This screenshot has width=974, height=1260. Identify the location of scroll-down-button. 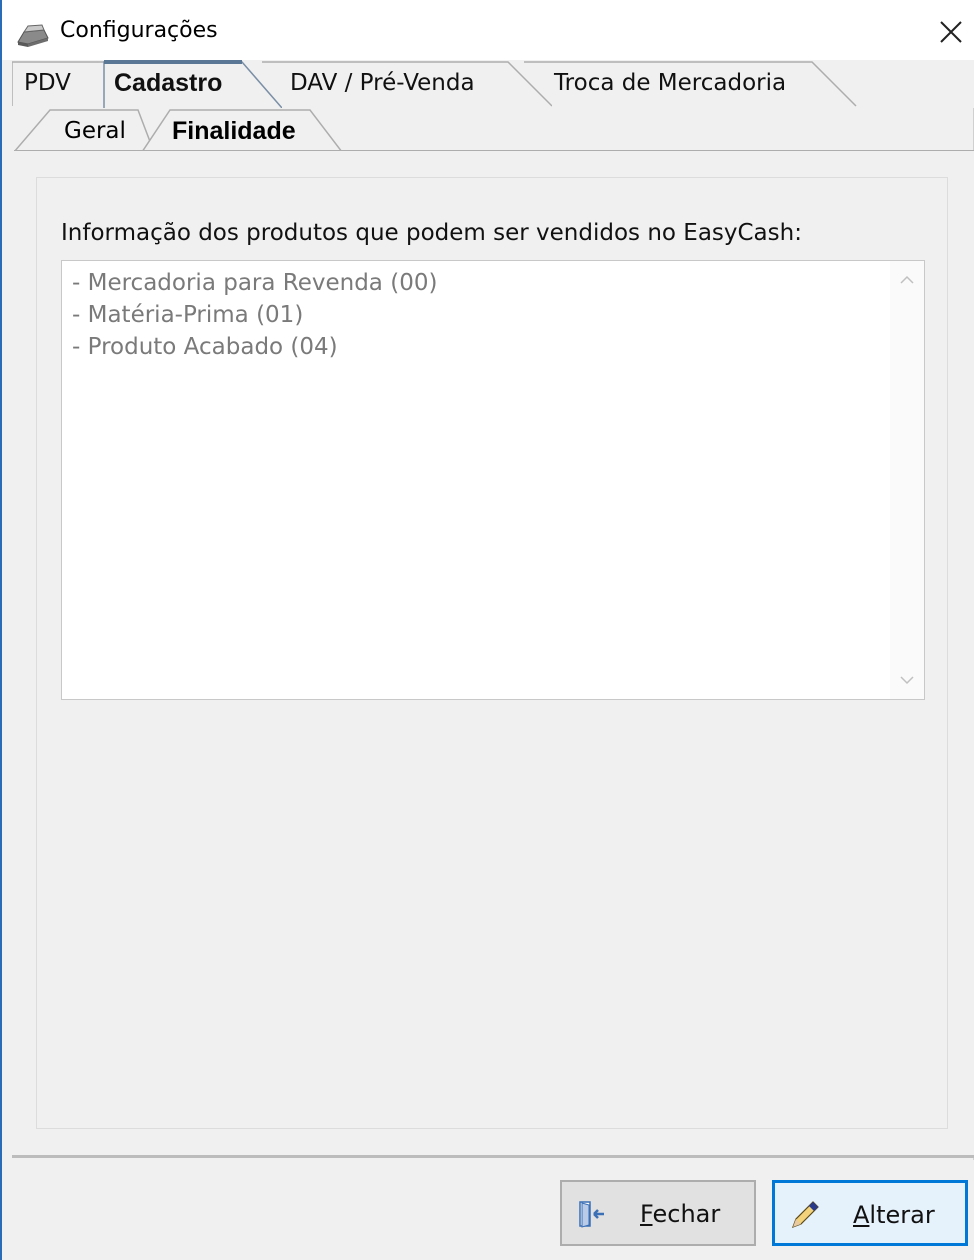
(907, 680).